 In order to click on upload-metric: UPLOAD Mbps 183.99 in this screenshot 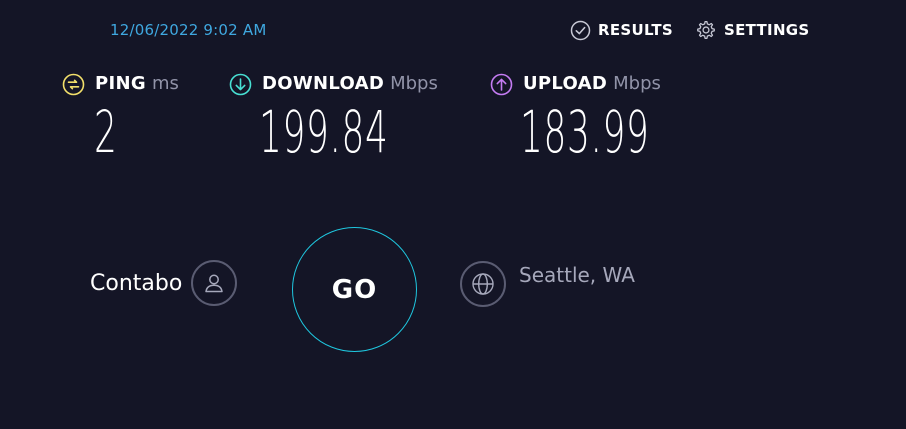, I will do `click(575, 117)`.